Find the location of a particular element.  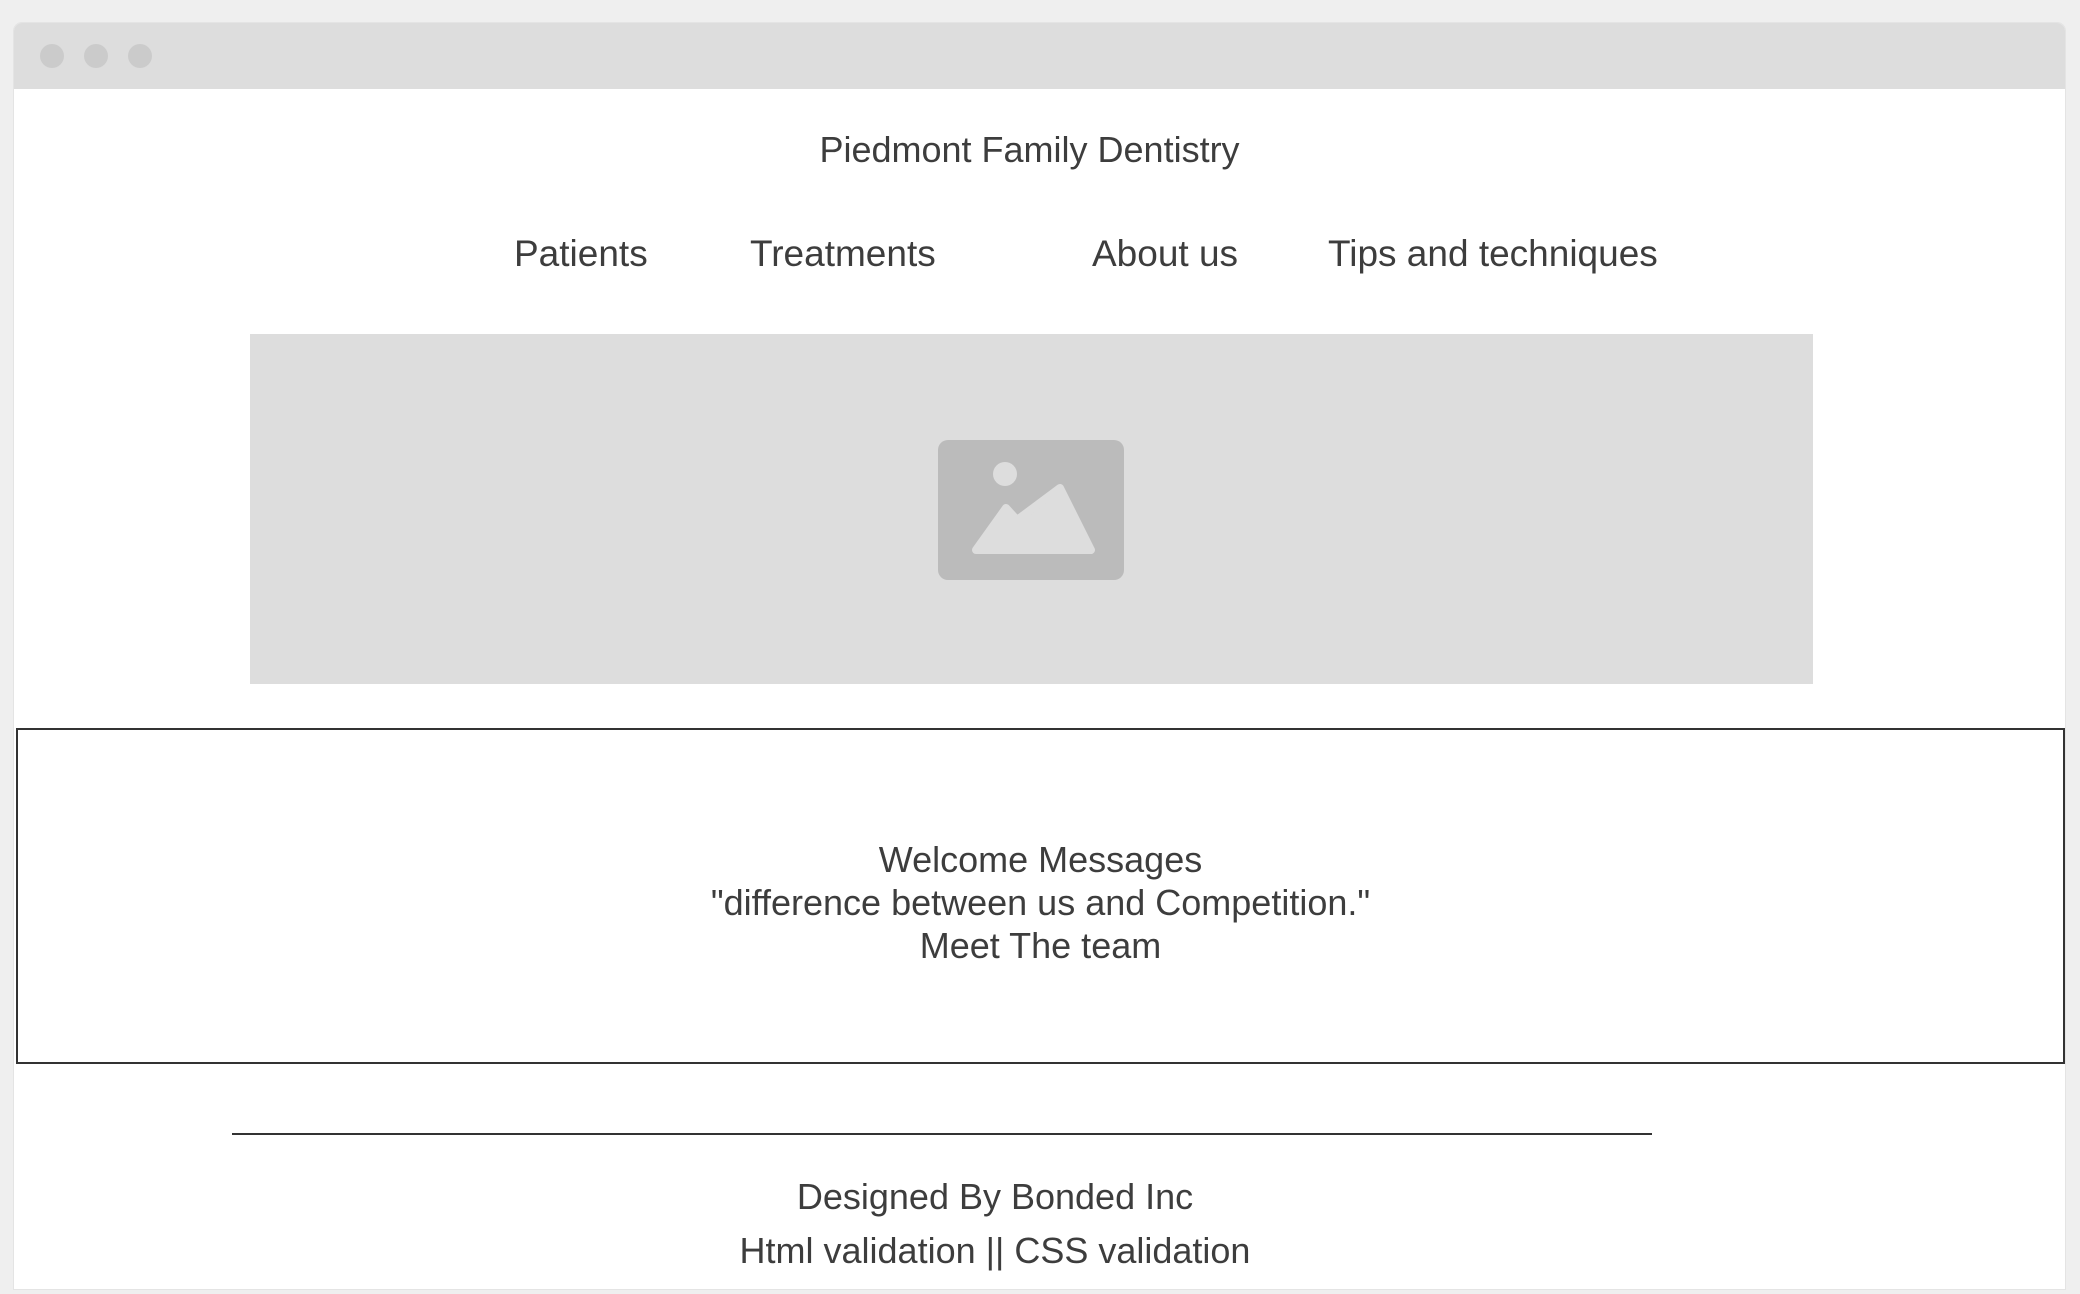

footer-validation-links: Html validation || CSS validation is located at coordinates (995, 1251).